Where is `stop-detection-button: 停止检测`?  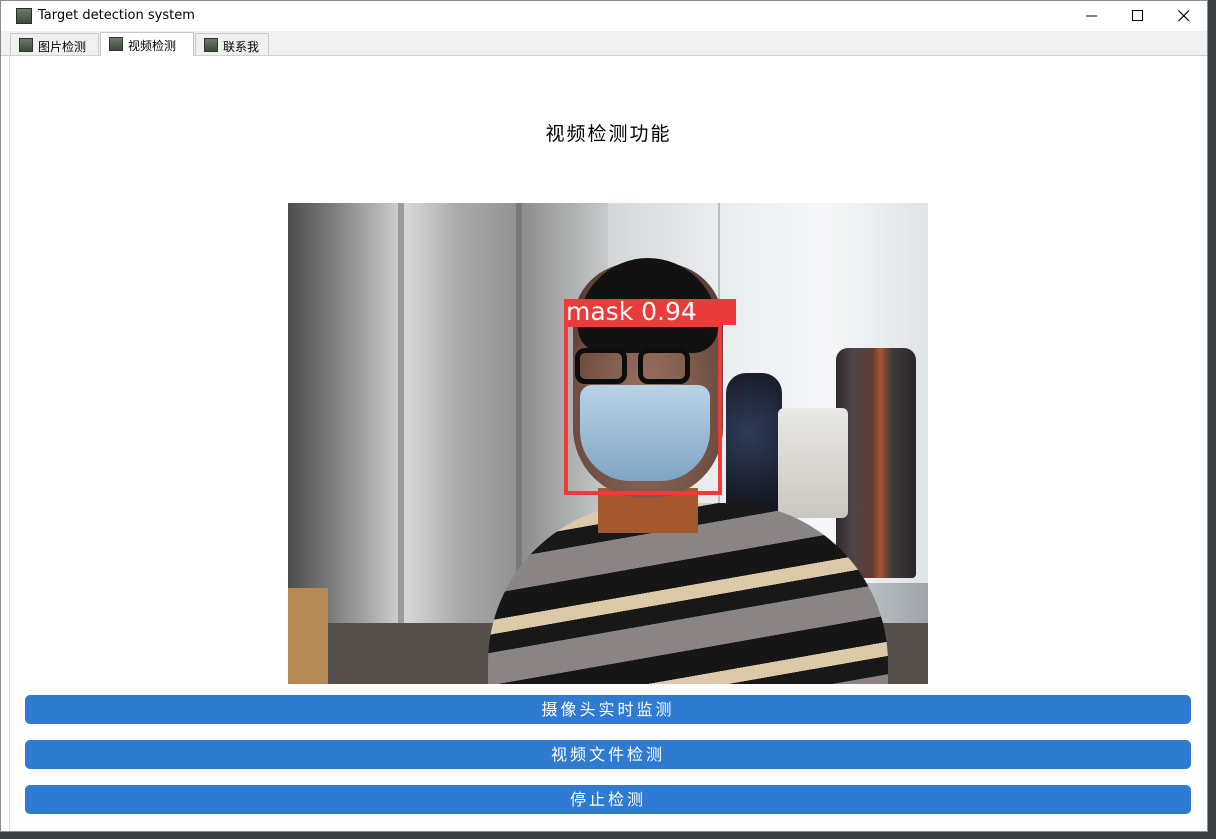
stop-detection-button: 停止检测 is located at coordinates (608, 799).